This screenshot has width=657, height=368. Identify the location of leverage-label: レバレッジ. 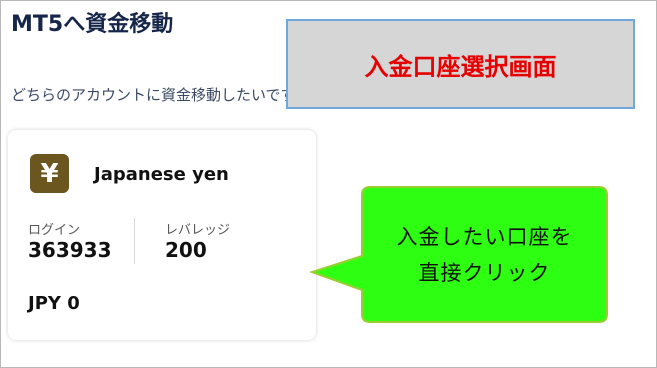
(198, 230).